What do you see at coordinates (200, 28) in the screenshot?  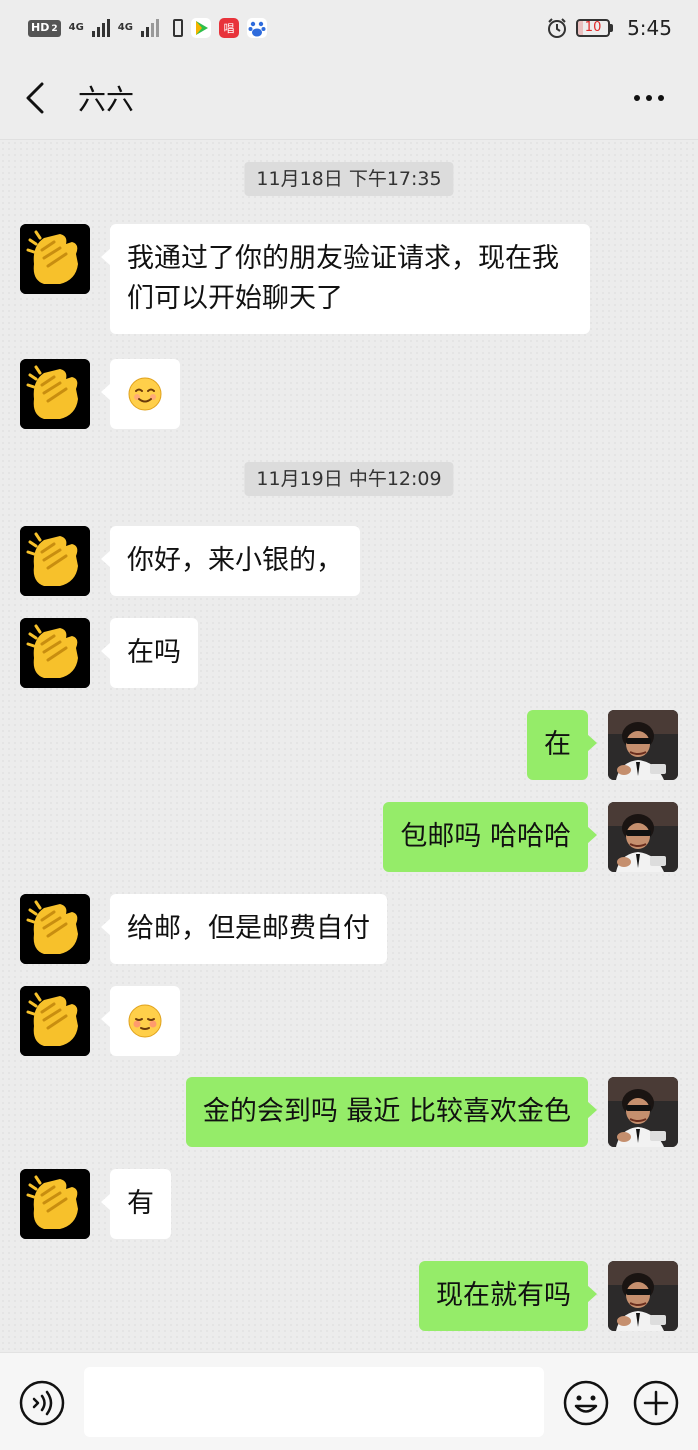 I see `video-app-icon` at bounding box center [200, 28].